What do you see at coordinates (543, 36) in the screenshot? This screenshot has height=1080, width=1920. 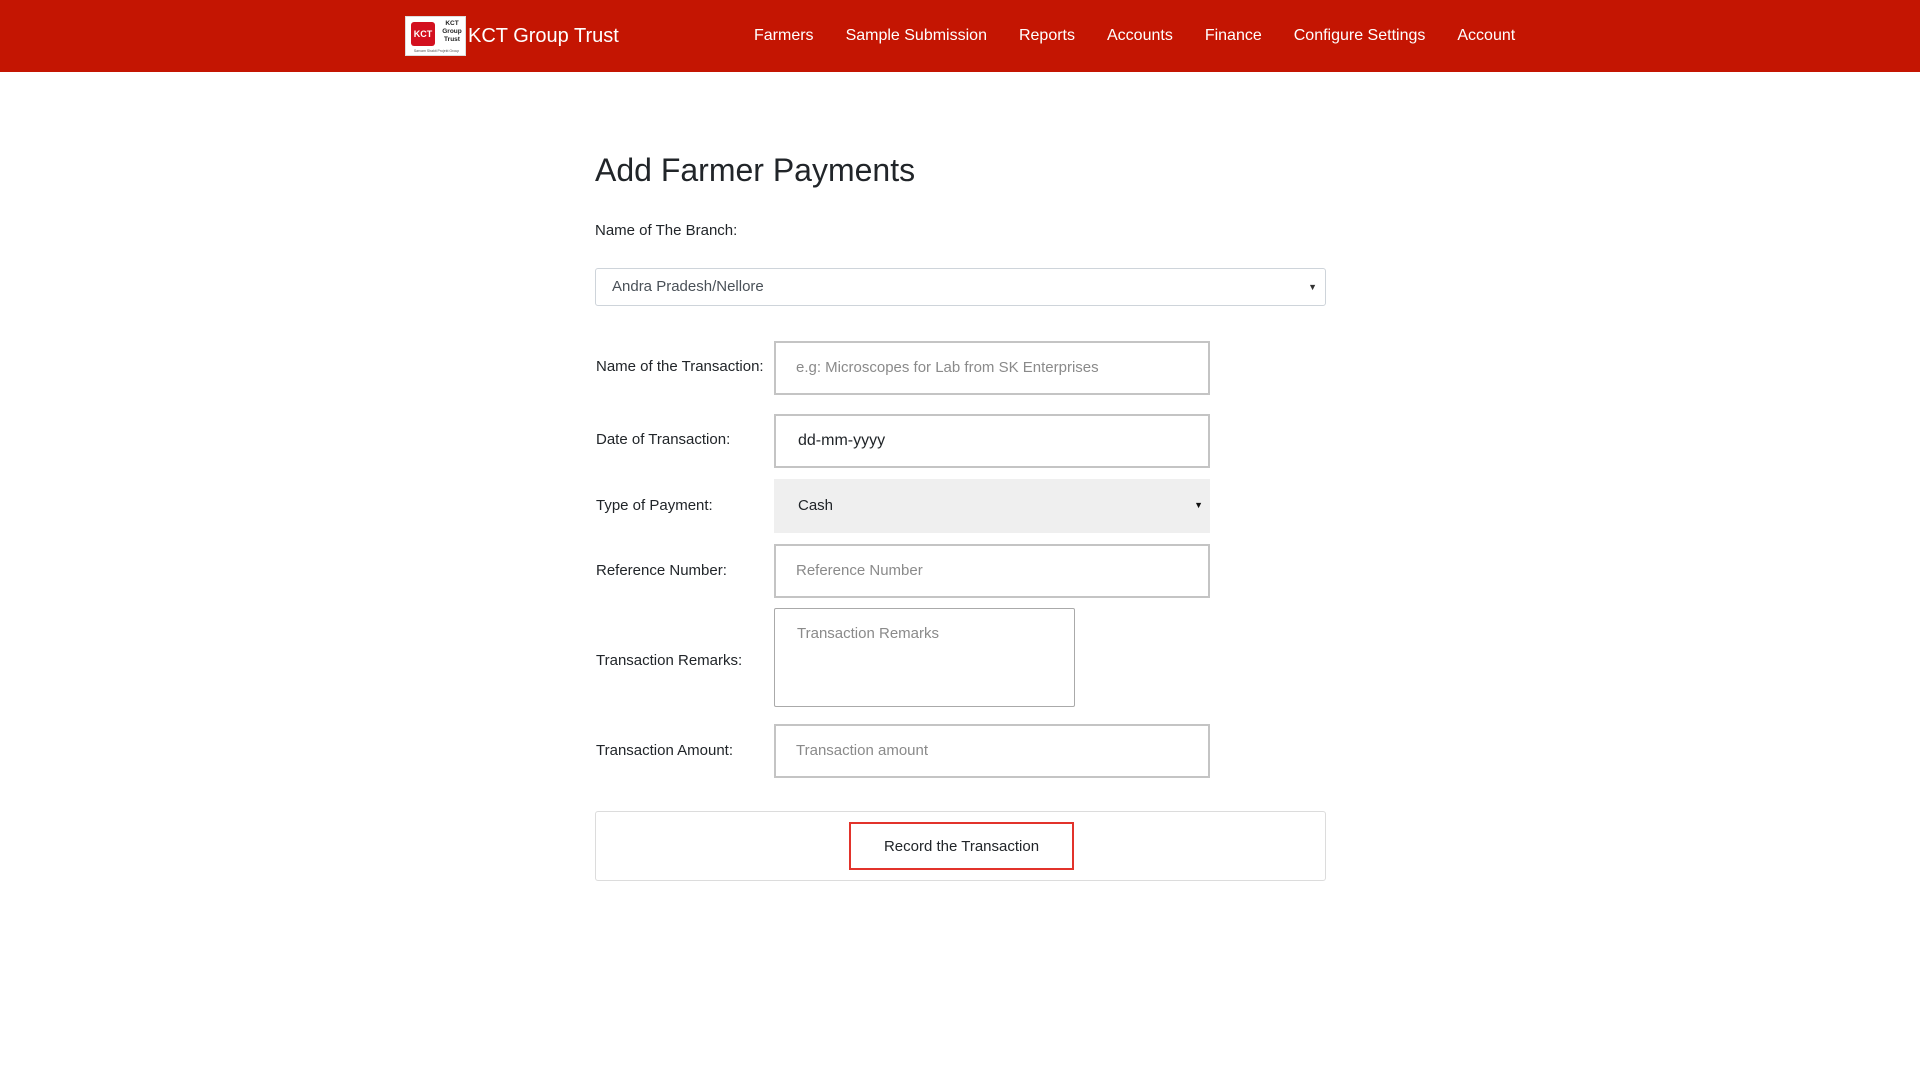 I see `brand-name: KCT Group Trust` at bounding box center [543, 36].